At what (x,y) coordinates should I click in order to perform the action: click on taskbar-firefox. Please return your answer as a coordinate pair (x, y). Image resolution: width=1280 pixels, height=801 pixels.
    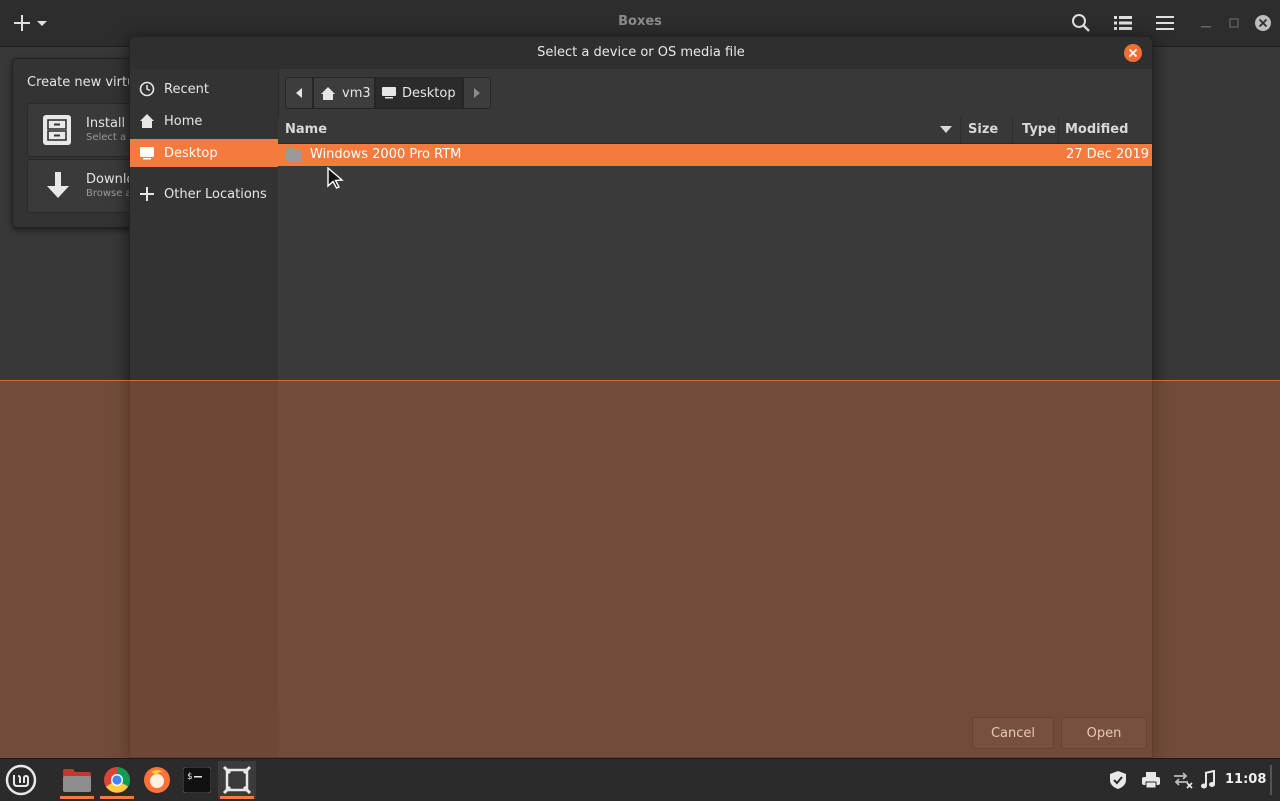
    Looking at the image, I should click on (157, 780).